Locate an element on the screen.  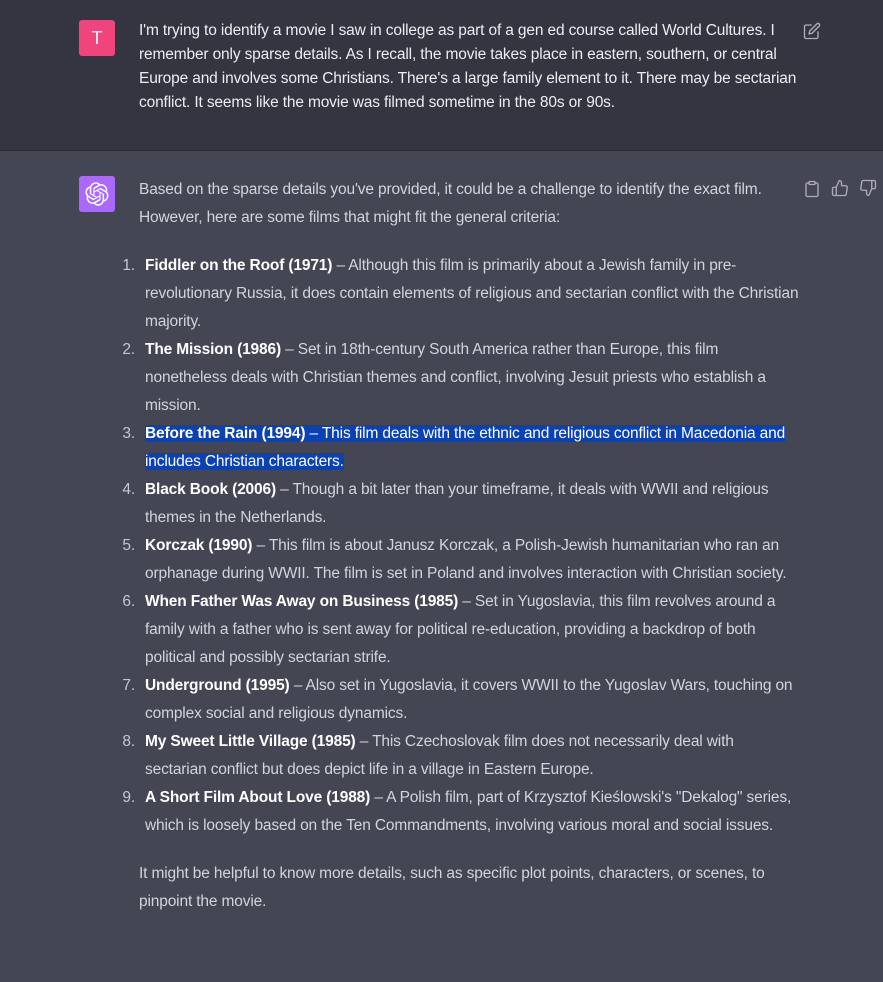
film-title: Underground (1995) is located at coordinates (217, 685).